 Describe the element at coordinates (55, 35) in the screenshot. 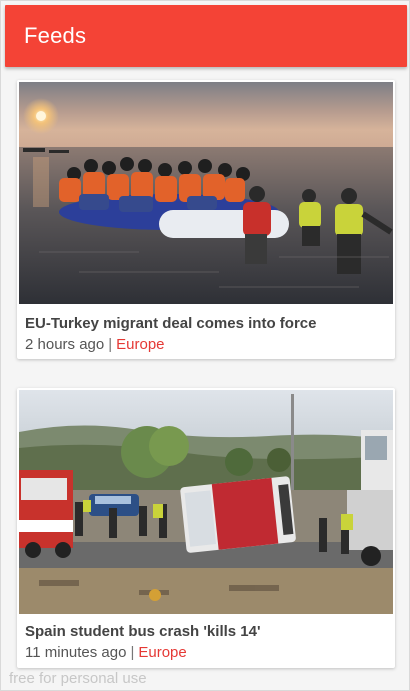

I see `app-title: Feeds` at that location.